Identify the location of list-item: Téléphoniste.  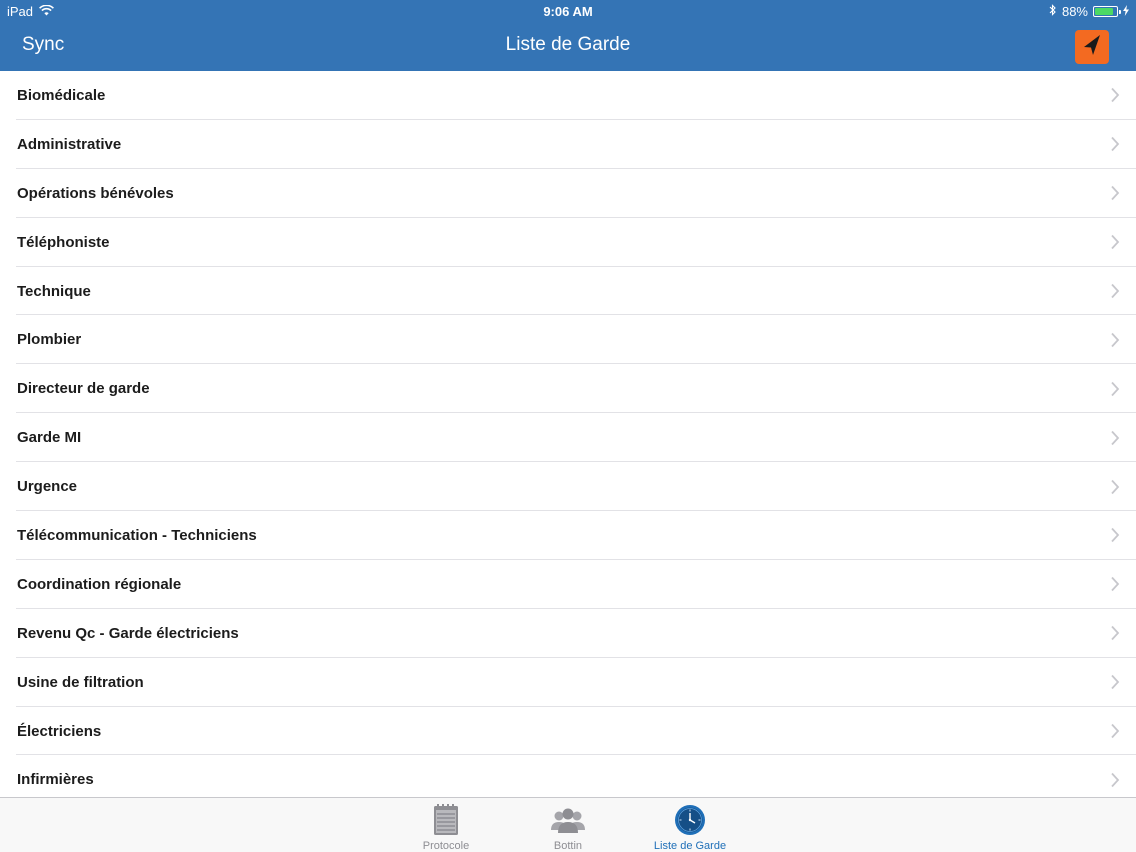
(568, 242).